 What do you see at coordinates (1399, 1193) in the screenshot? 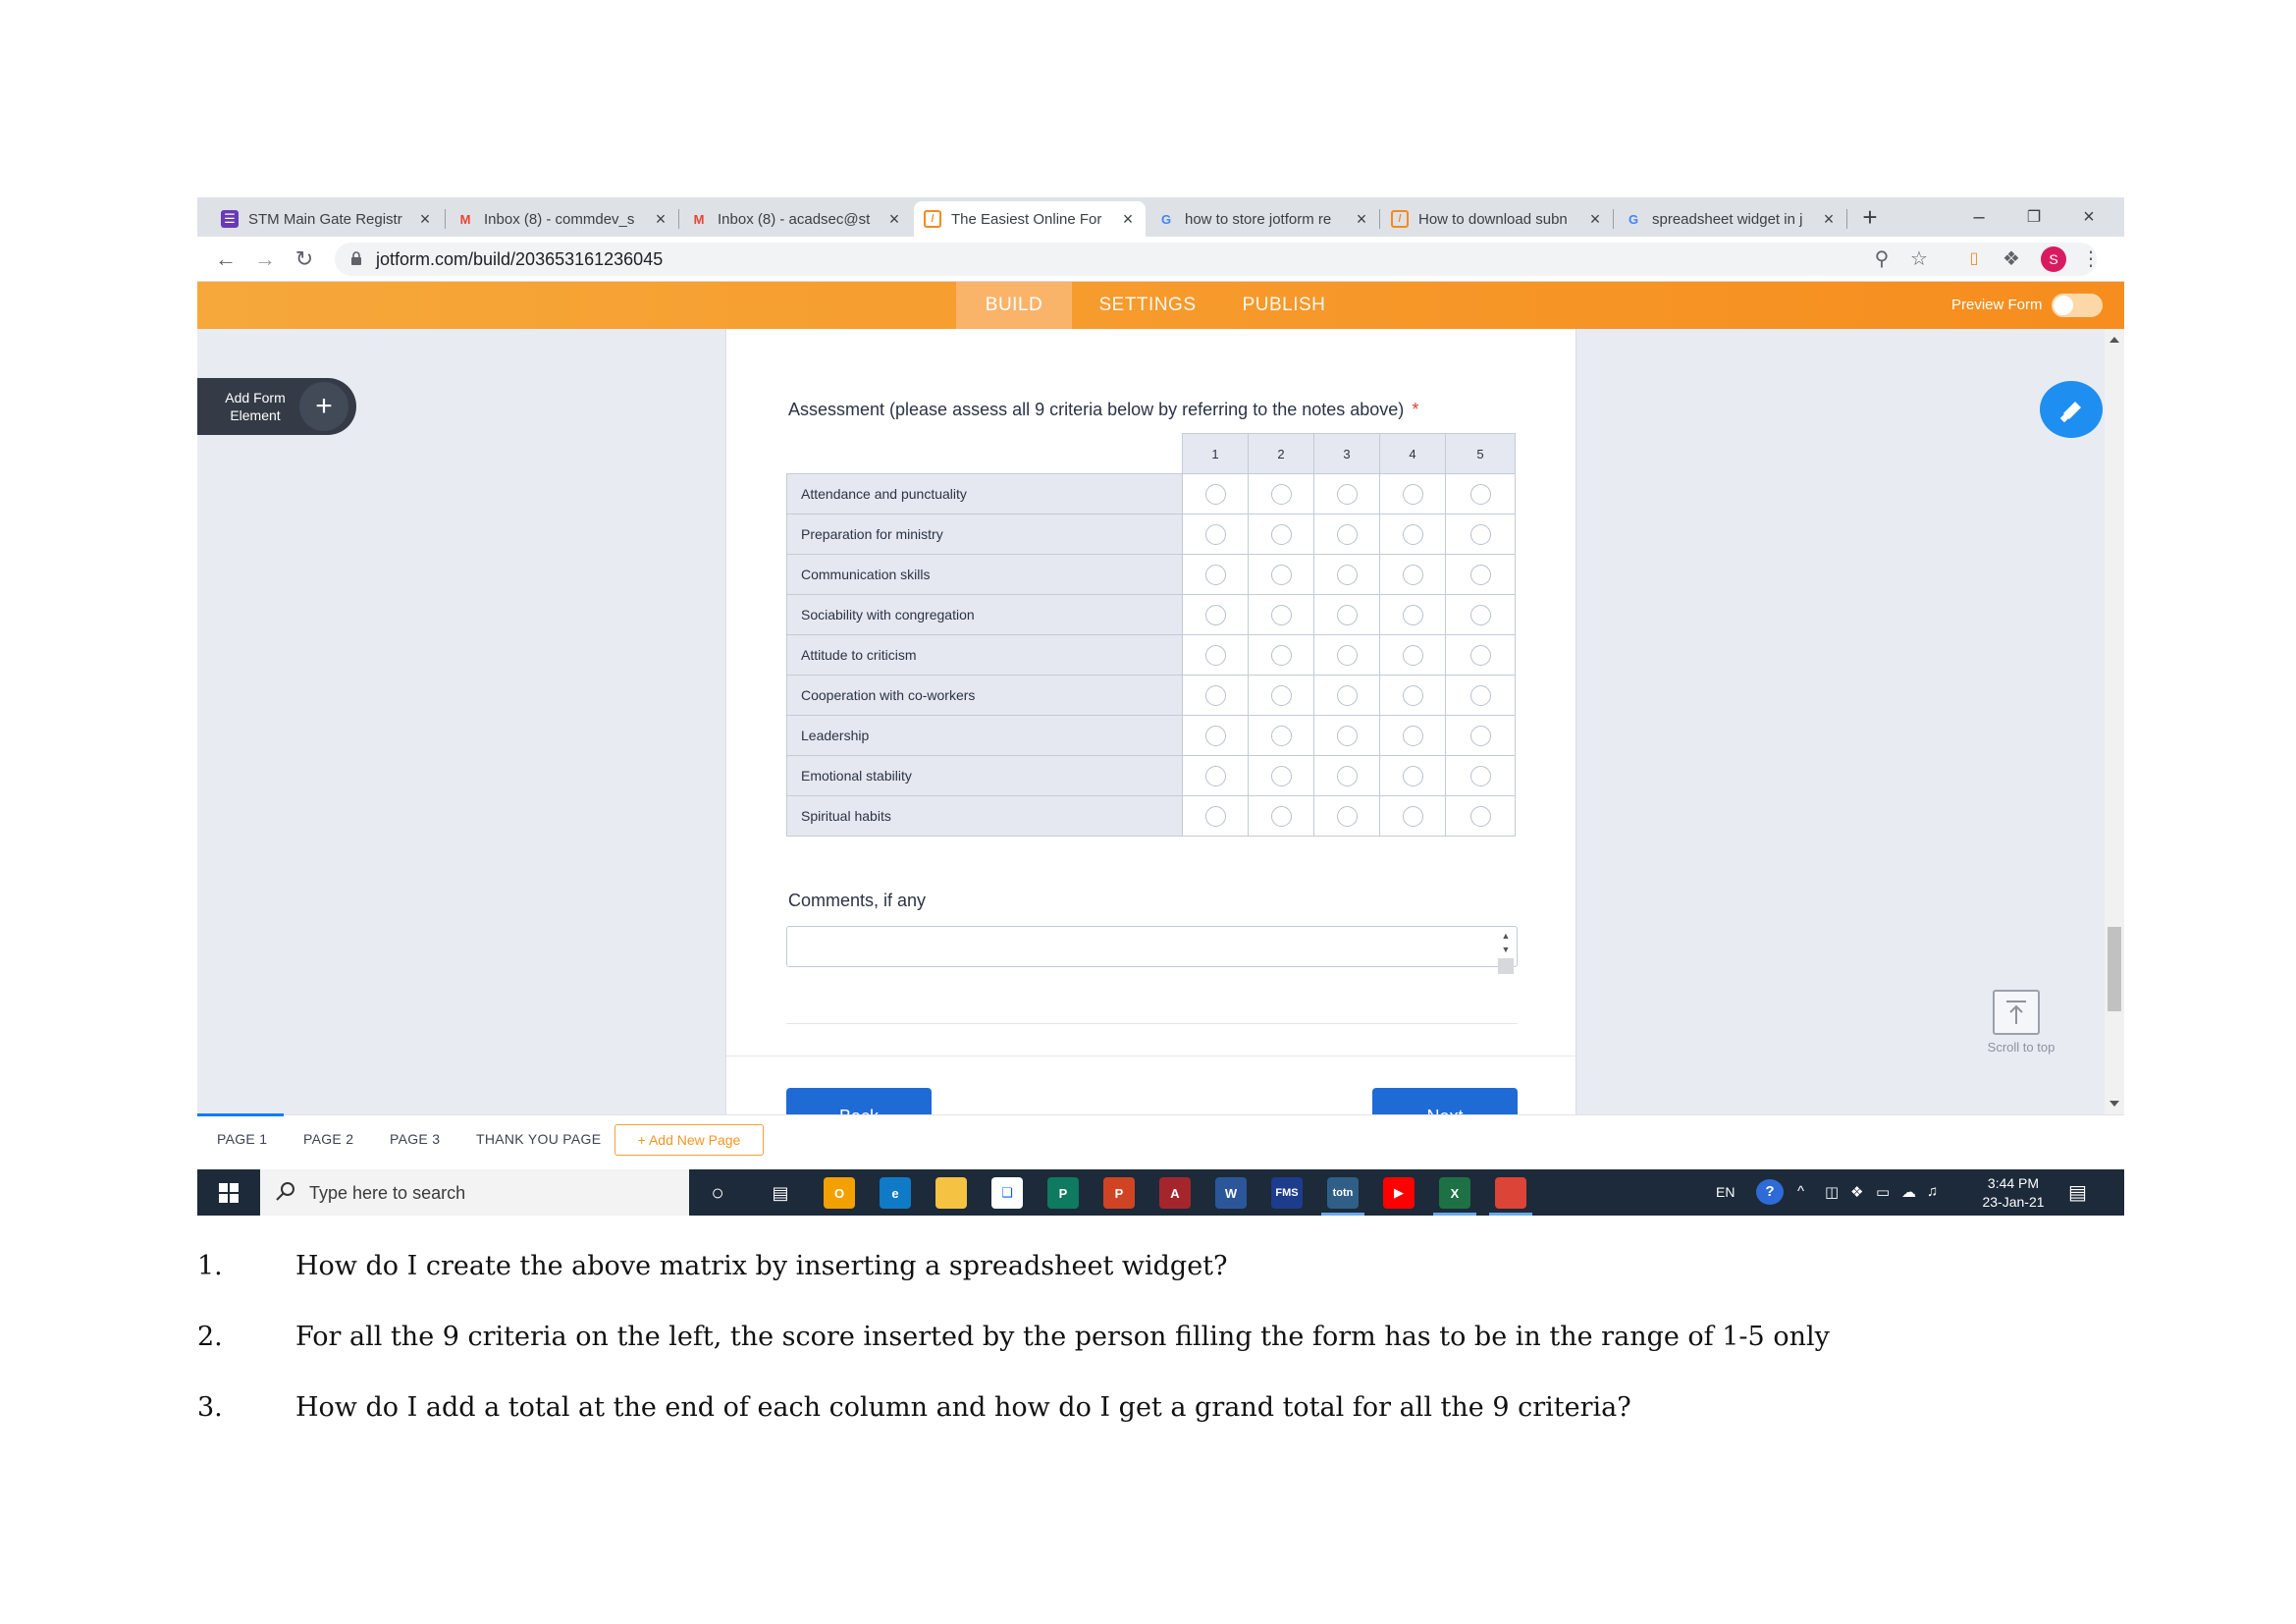
I see `youtube-icon: ▶` at bounding box center [1399, 1193].